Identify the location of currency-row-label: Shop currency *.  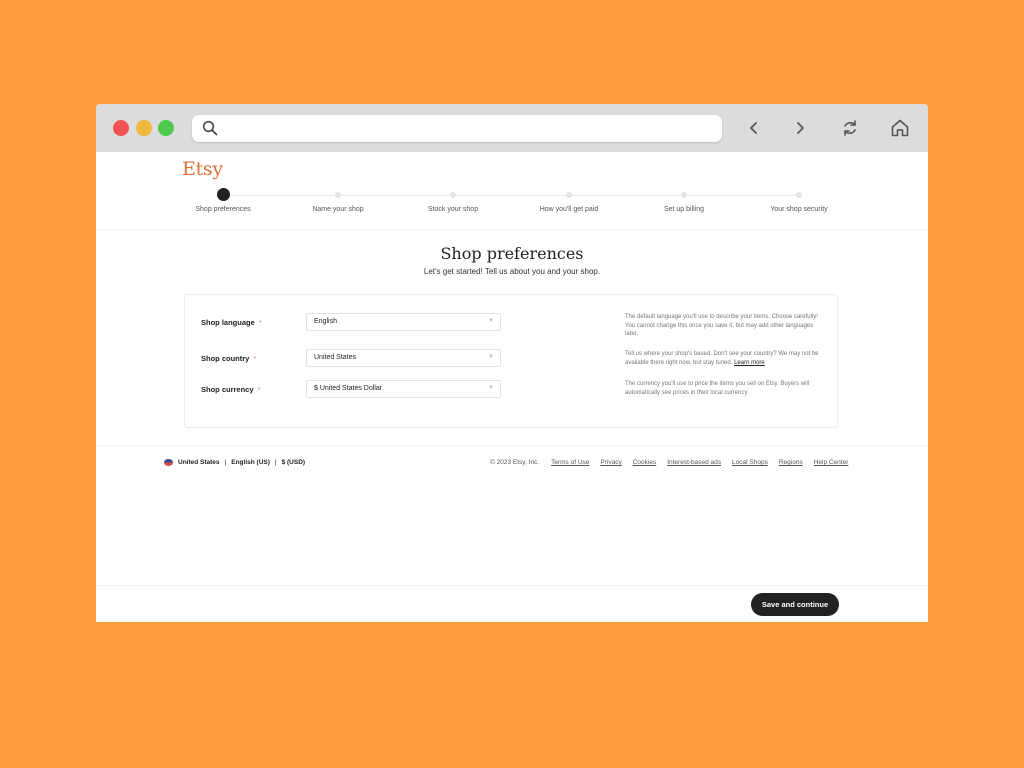
(230, 389).